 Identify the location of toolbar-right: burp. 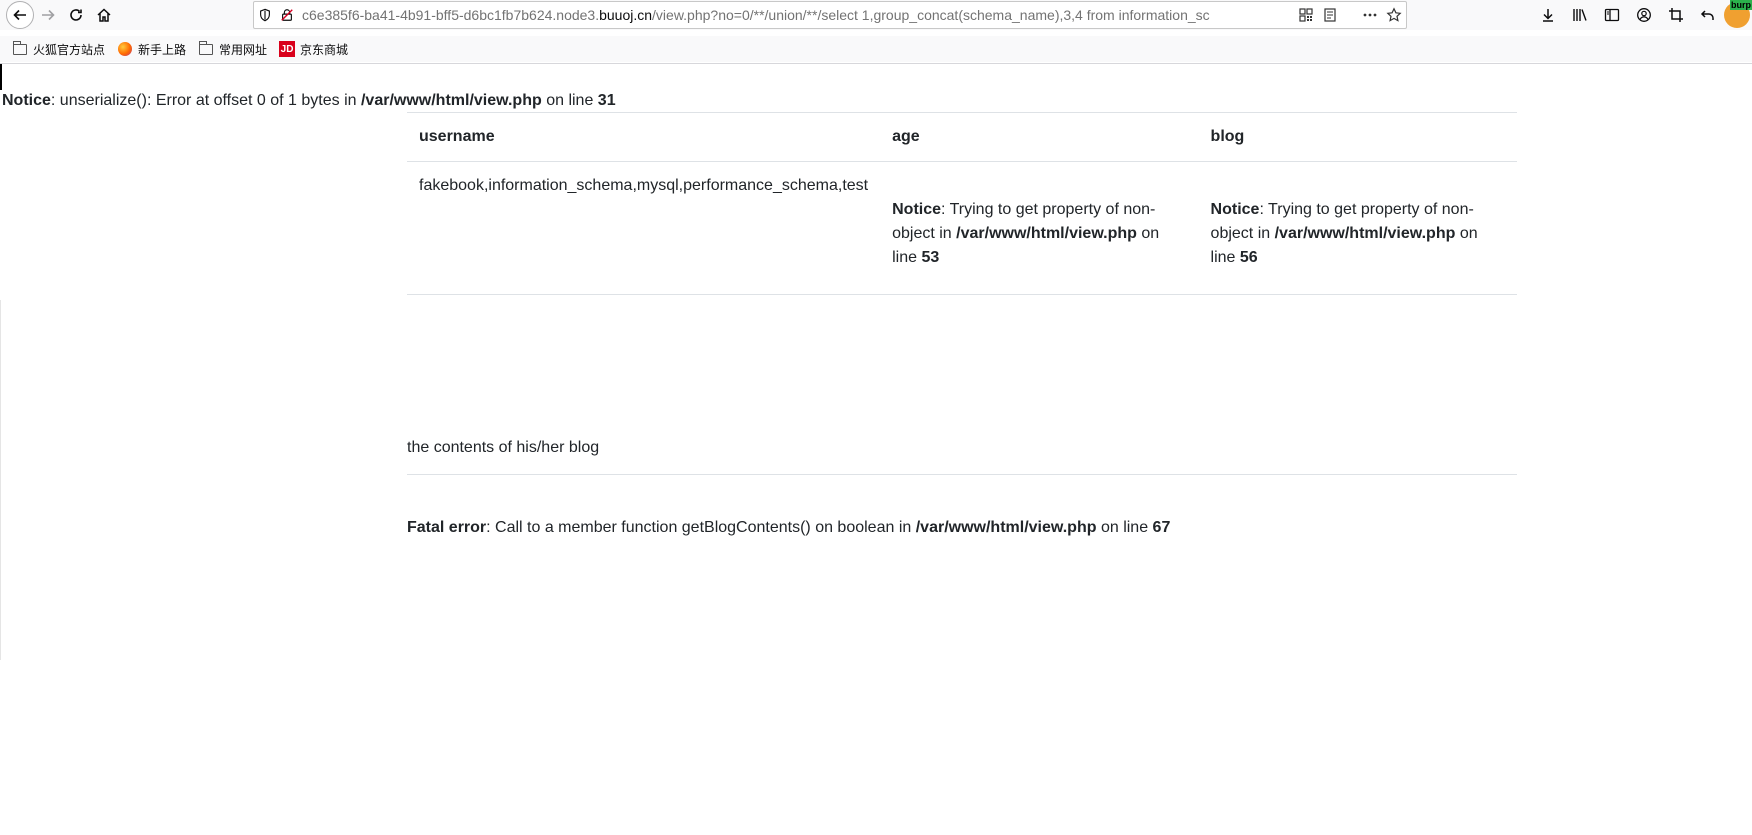
(1642, 14).